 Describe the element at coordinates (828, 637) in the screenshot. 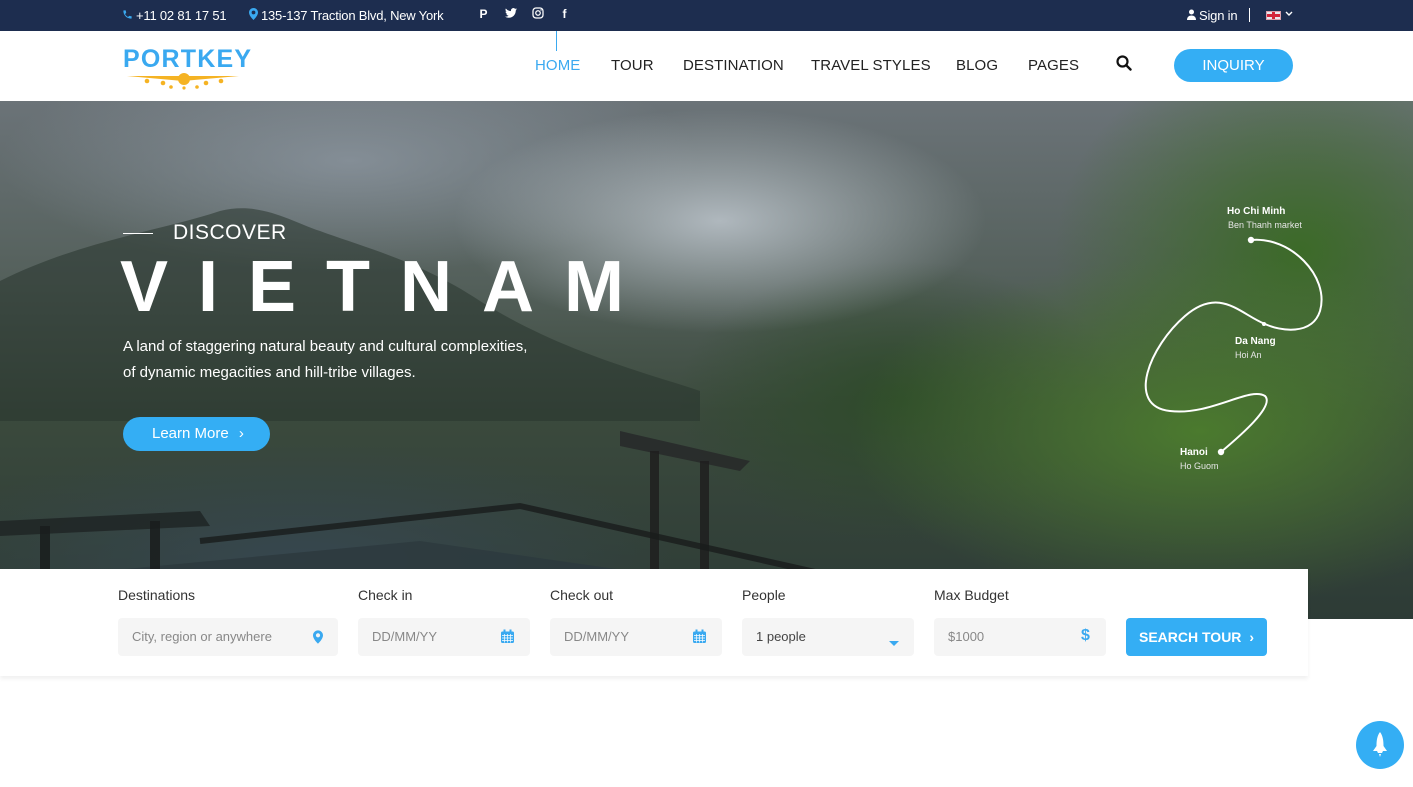

I see `people-select: 1 people` at that location.